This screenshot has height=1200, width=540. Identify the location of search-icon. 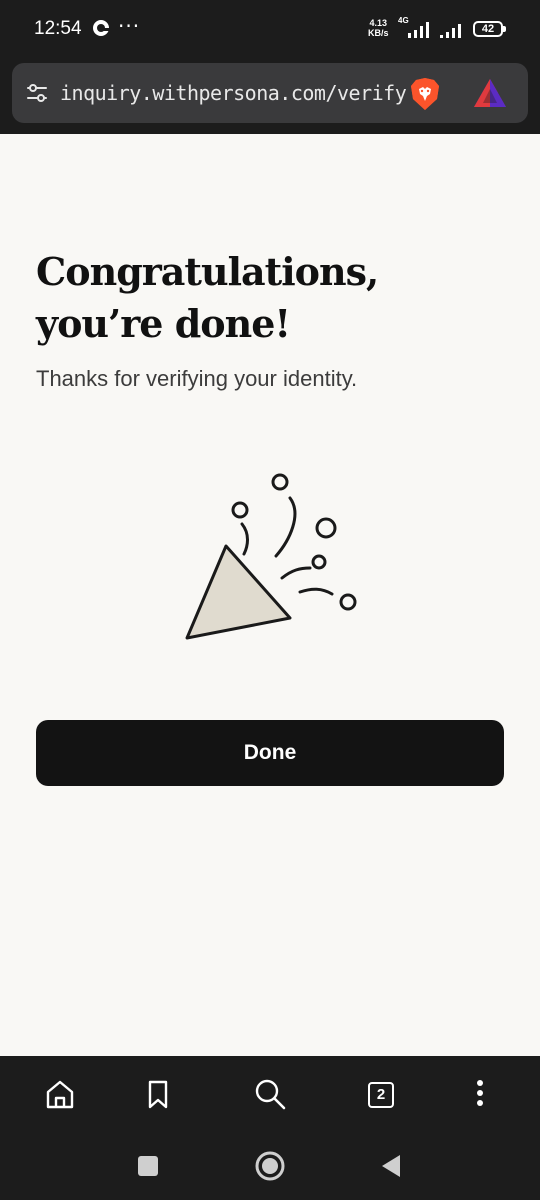
(270, 1094).